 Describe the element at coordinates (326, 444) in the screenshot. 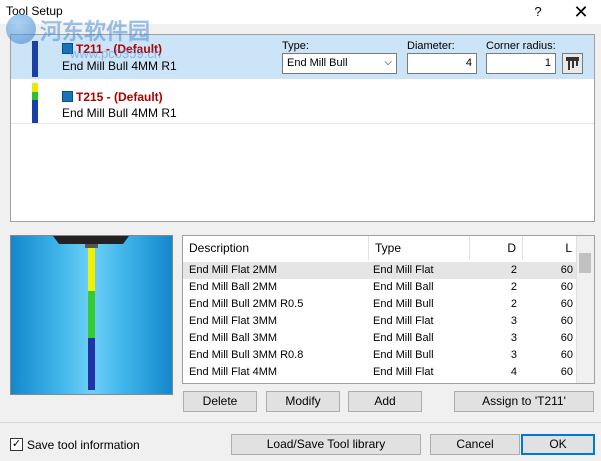

I see `load-save-library-button: Load/Save Tool library` at that location.